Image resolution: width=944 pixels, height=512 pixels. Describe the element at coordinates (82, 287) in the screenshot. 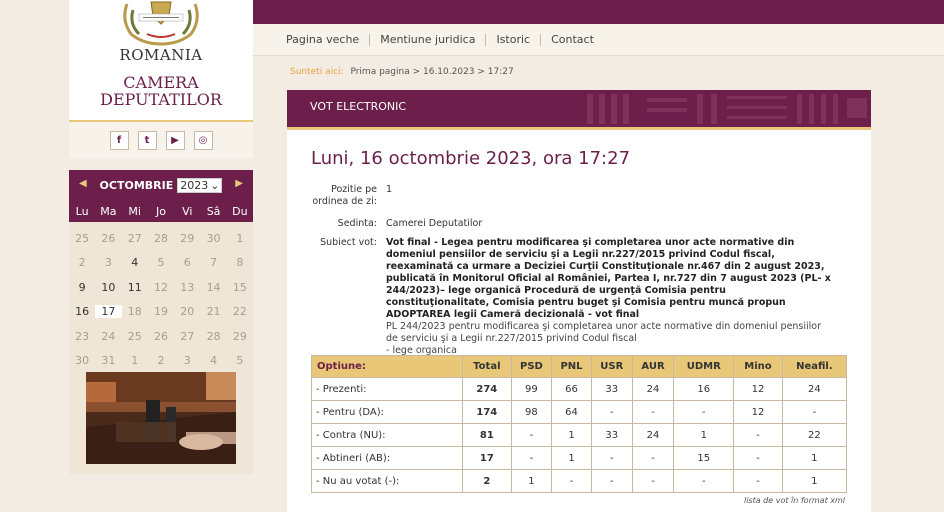

I see `calendar-day: 9` at that location.